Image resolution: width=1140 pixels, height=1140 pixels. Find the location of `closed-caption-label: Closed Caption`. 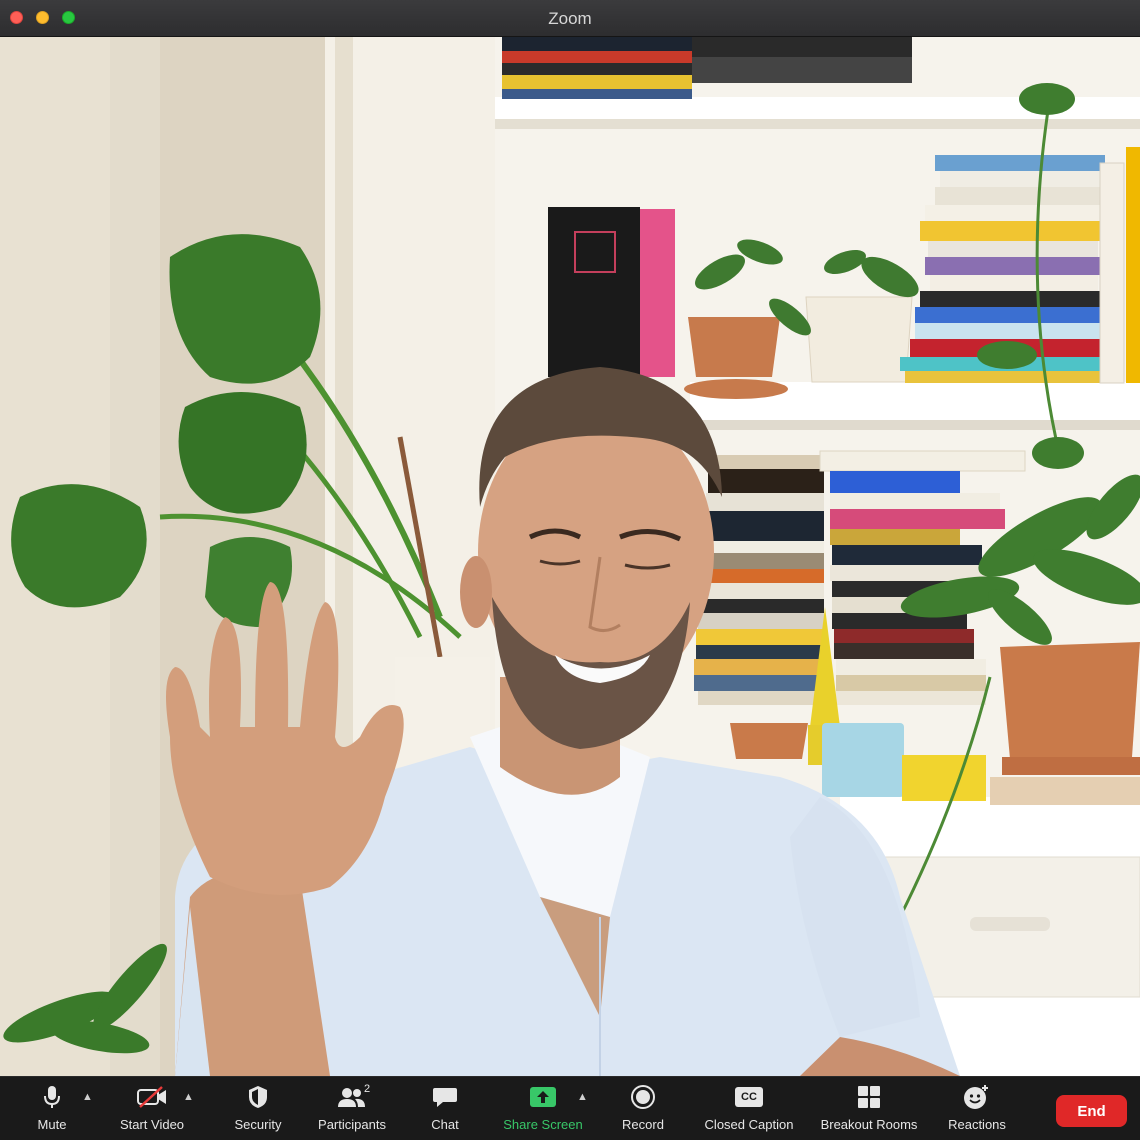

closed-caption-label: Closed Caption is located at coordinates (749, 1124).